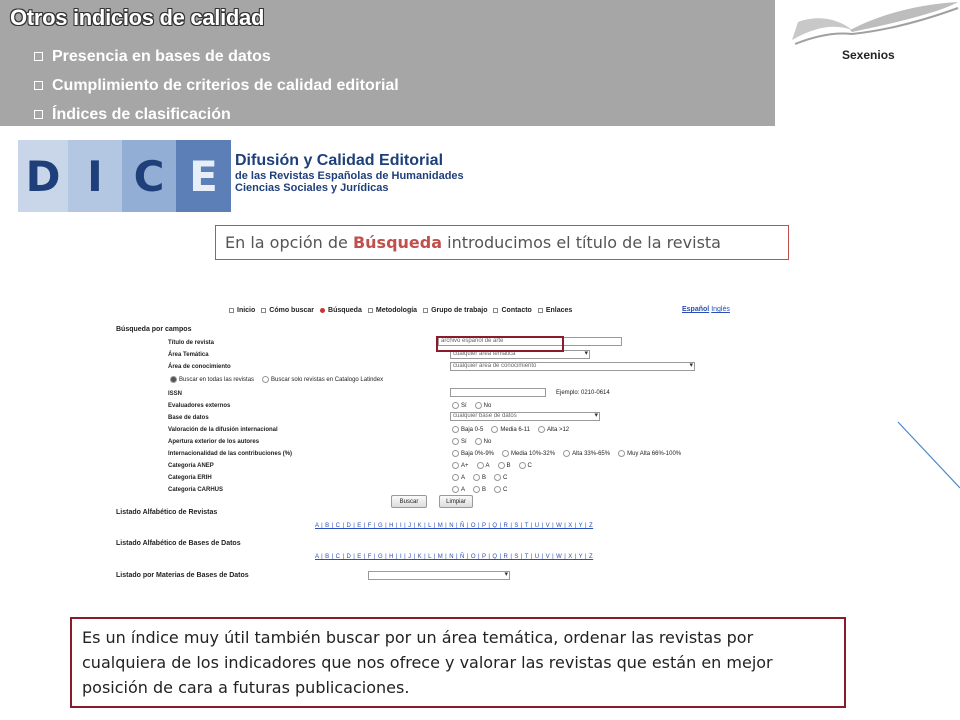 This screenshot has height=720, width=960. Describe the element at coordinates (199, 406) in the screenshot. I see `label-evaluadores: Evaluadores externos` at that location.